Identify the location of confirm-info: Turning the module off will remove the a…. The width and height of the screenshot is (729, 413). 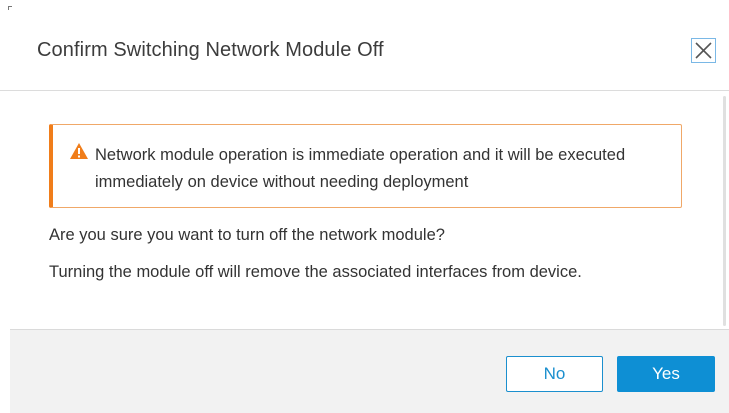
(315, 272).